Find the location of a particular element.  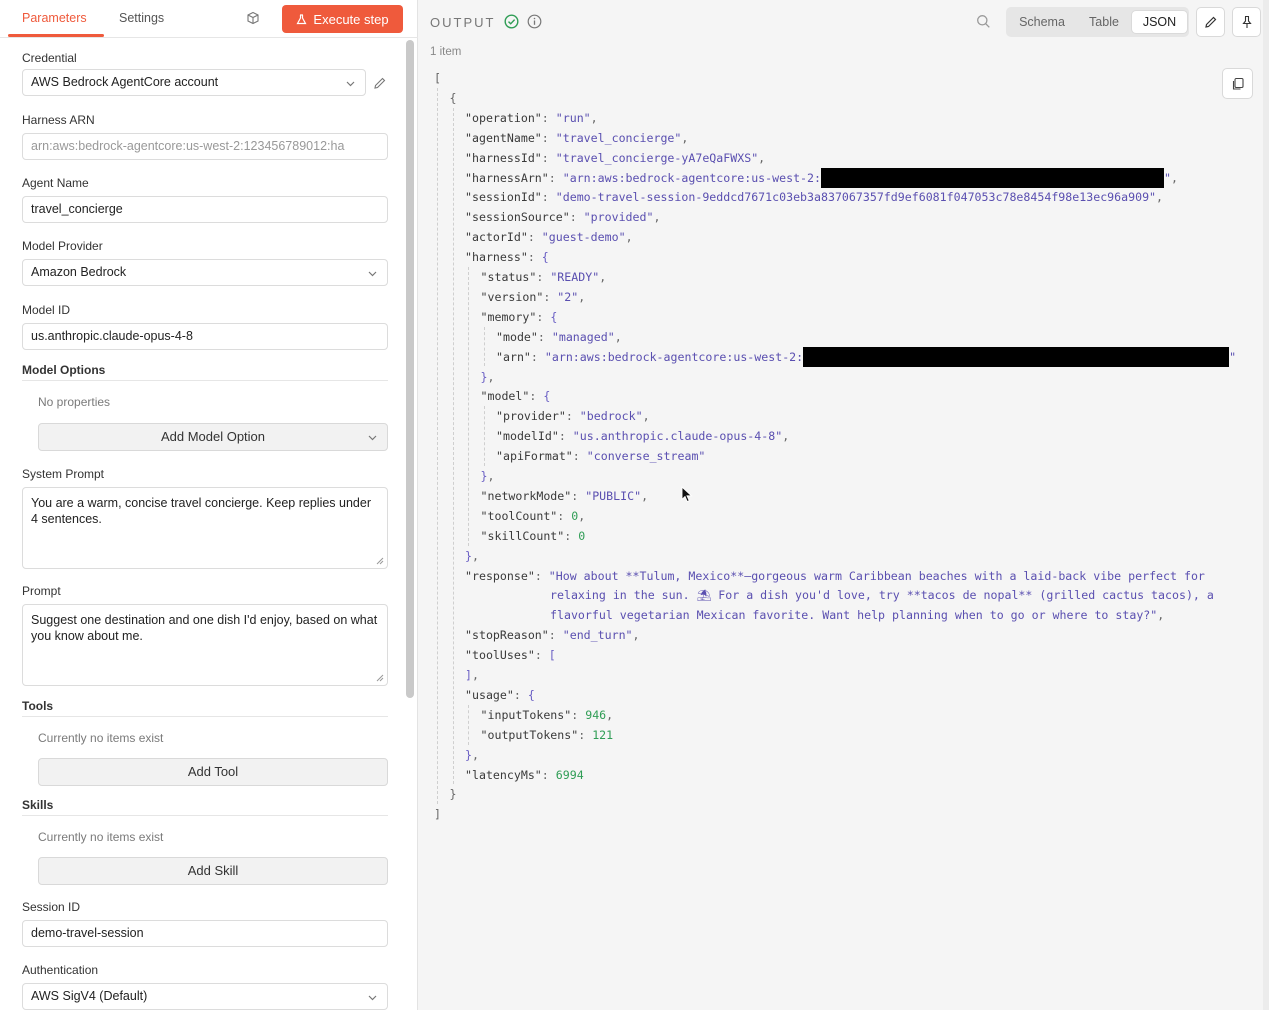

tab-settings: Settings is located at coordinates (141, 18).